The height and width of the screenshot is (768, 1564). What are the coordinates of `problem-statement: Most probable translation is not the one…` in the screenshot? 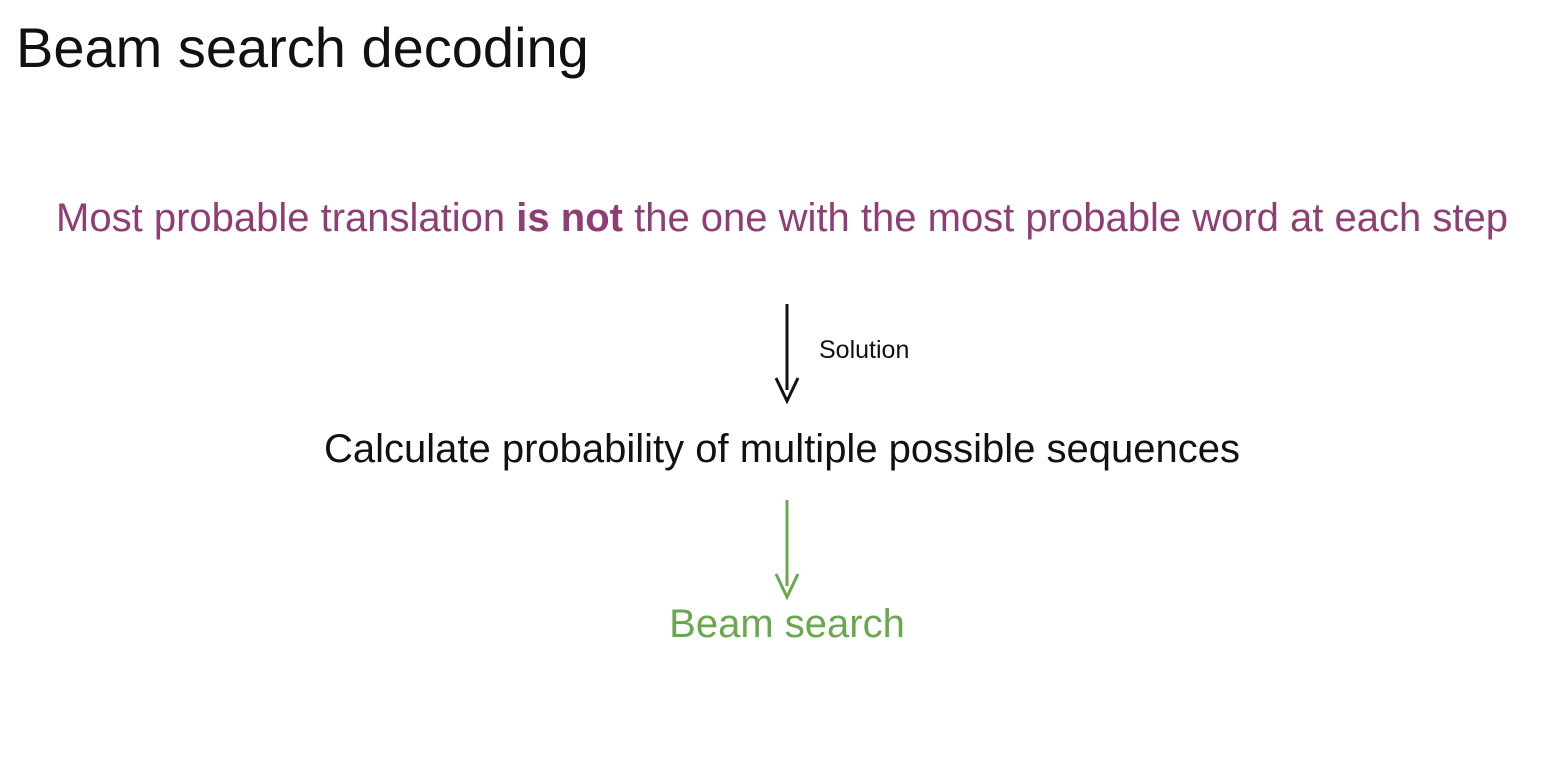 It's located at (782, 218).